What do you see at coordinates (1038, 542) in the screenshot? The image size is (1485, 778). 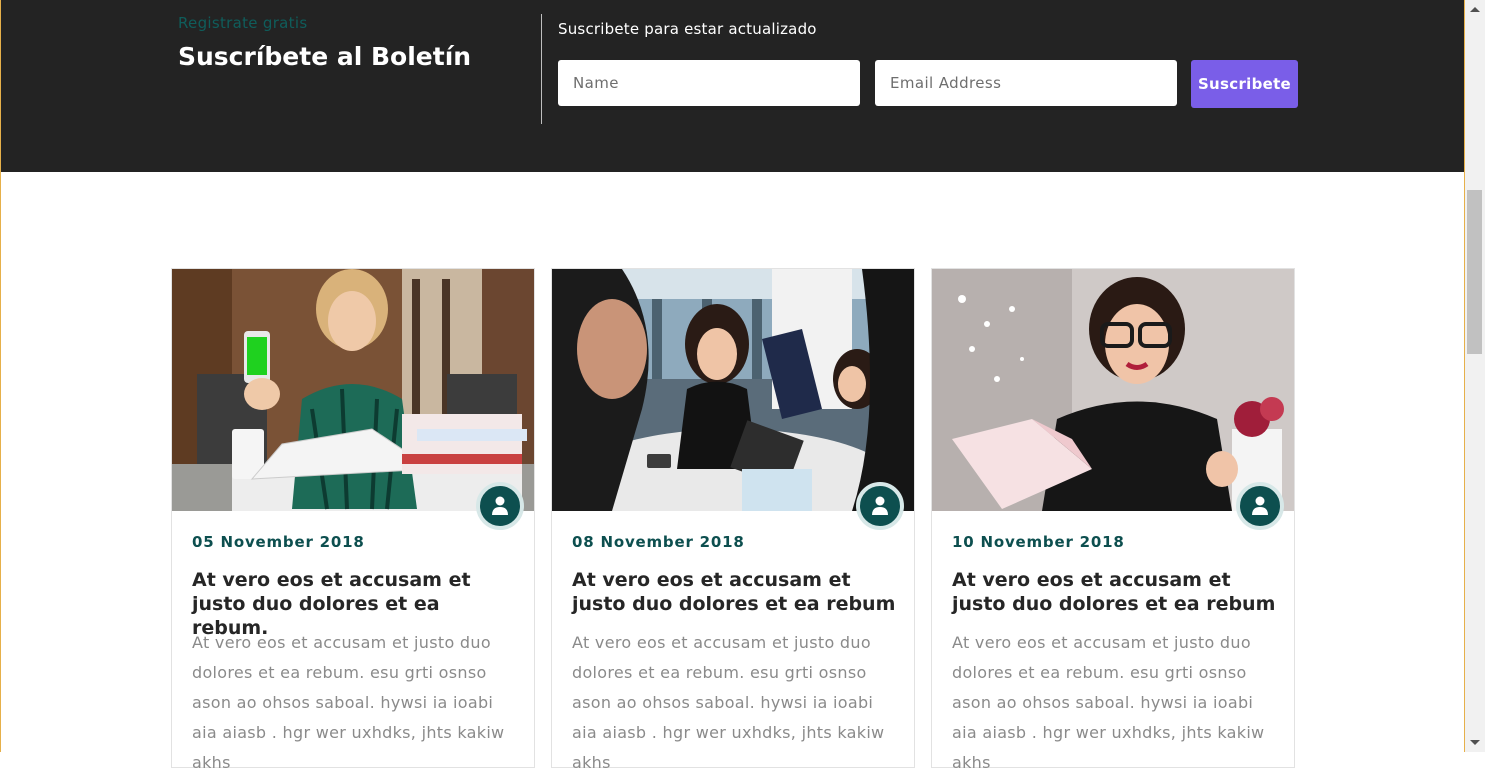 I see `post-date: 10 November 2018` at bounding box center [1038, 542].